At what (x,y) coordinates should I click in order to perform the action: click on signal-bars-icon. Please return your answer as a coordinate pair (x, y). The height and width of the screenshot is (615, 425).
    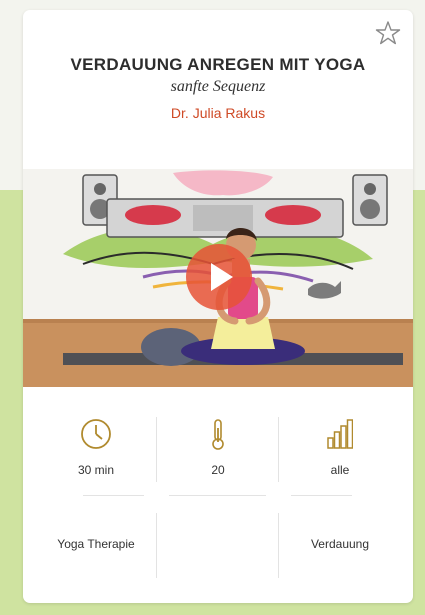
    Looking at the image, I should click on (340, 434).